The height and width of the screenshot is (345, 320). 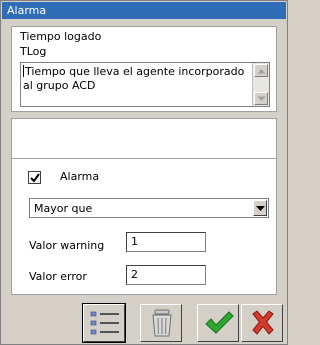 I want to click on cancel-button, so click(x=262, y=323).